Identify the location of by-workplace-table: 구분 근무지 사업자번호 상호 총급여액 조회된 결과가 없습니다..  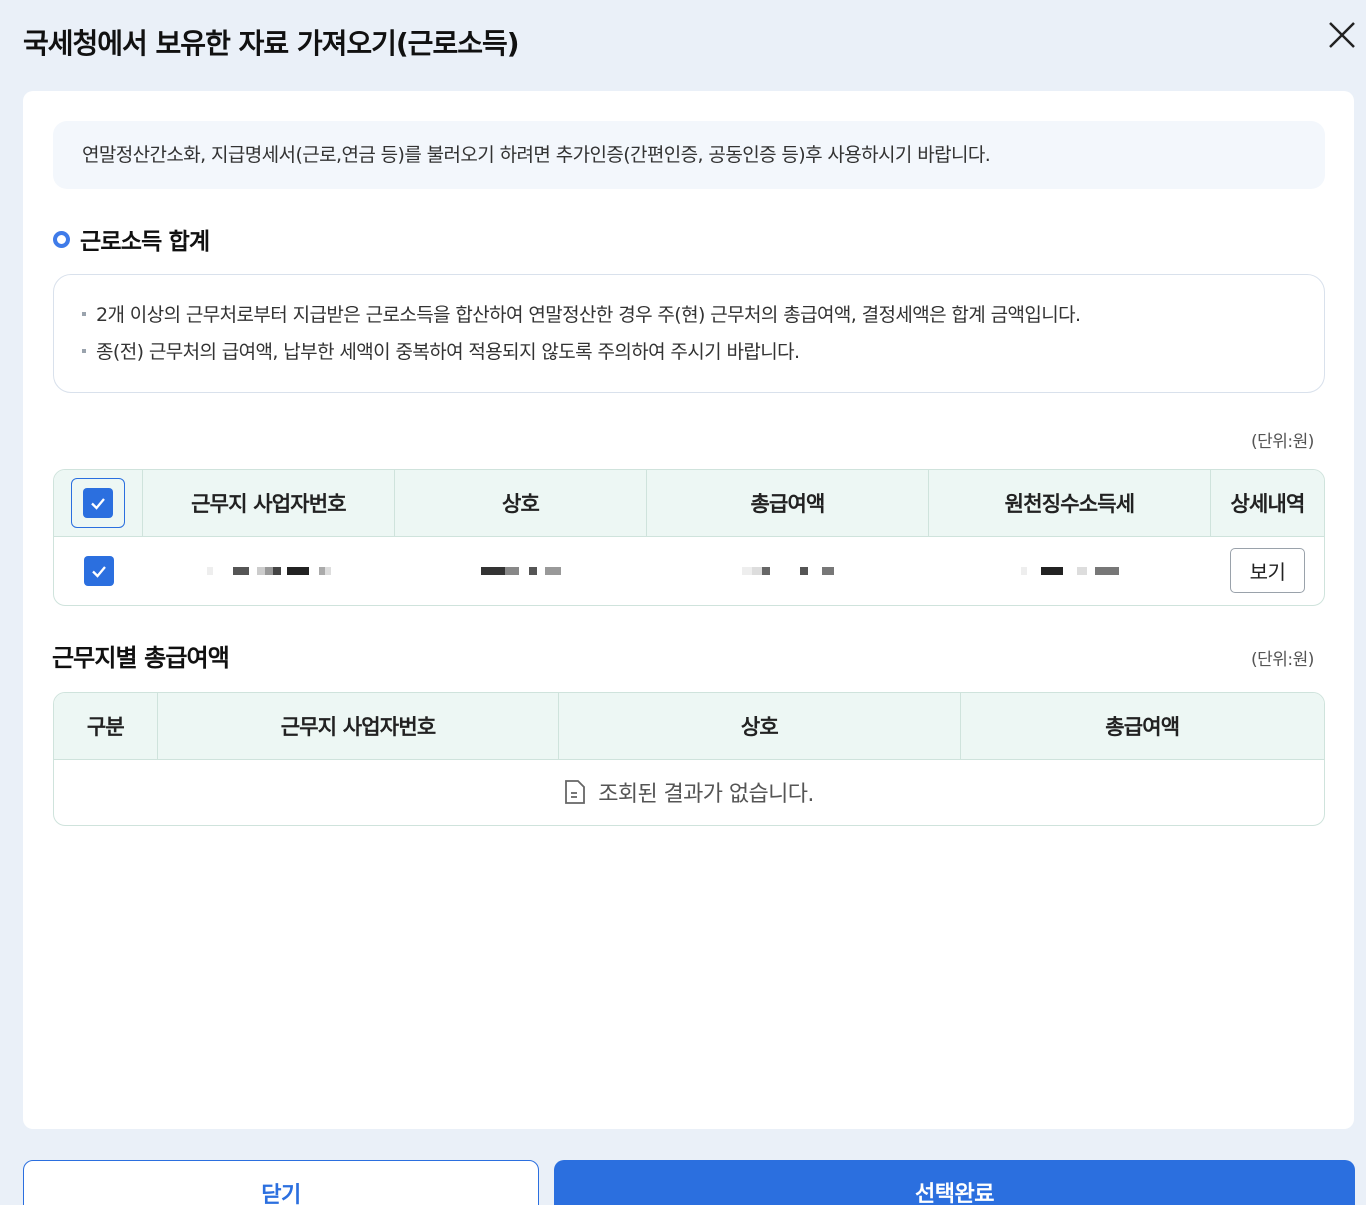
(689, 759).